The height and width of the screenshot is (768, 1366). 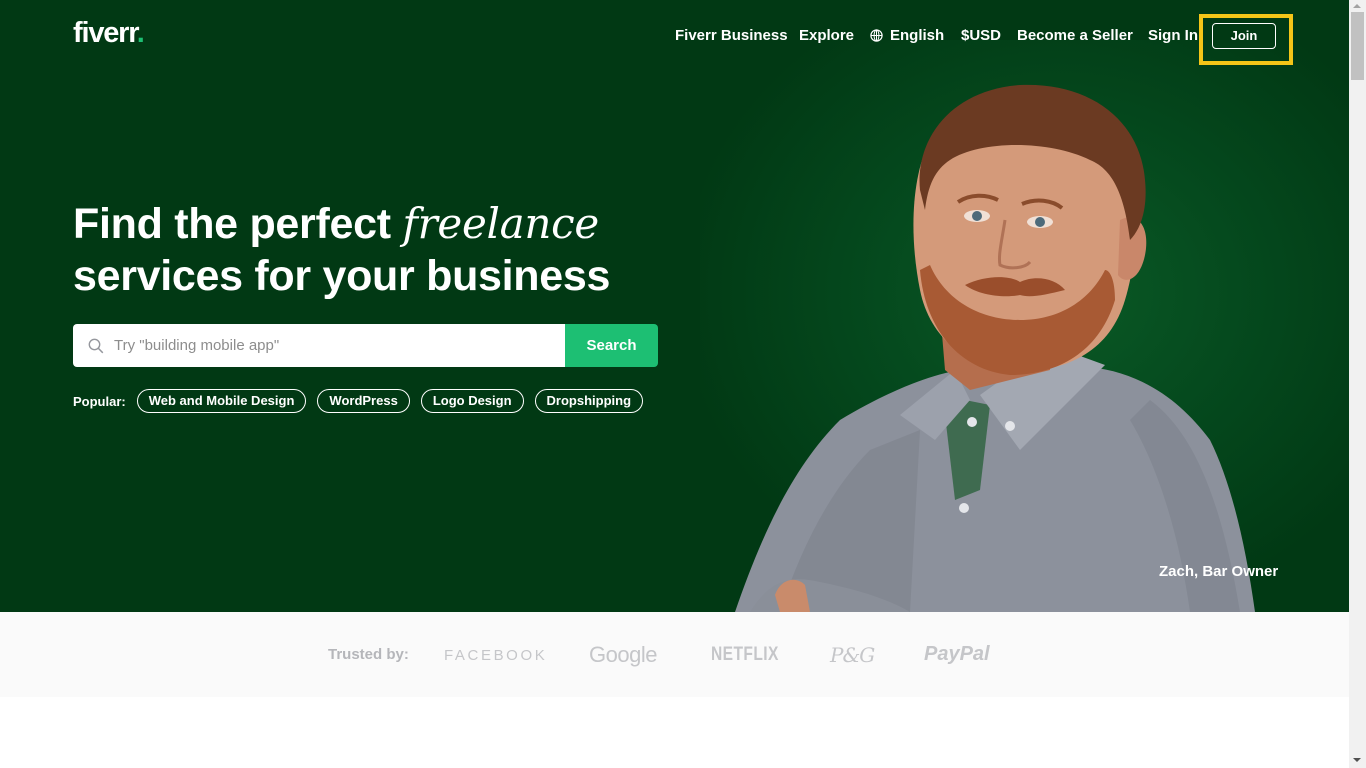 I want to click on left-iris, so click(x=977, y=216).